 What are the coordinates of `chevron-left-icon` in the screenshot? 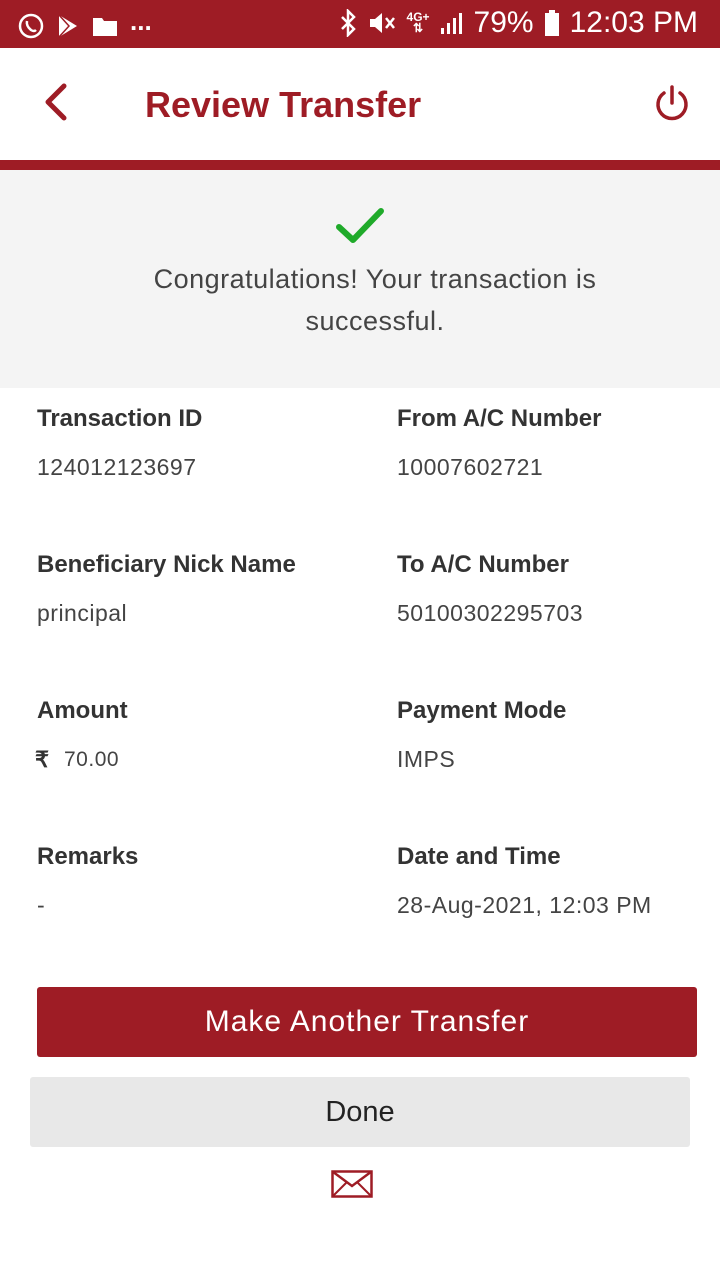 It's located at (56, 102).